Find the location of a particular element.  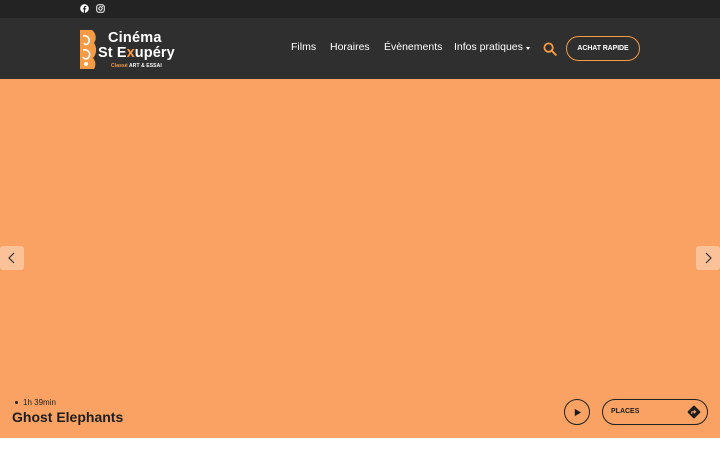

facebook-icon is located at coordinates (84, 8).